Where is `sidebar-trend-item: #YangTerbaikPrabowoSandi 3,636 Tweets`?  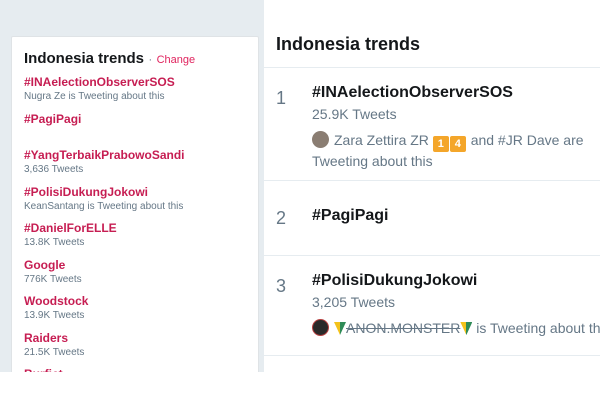 sidebar-trend-item: #YangTerbaikPrabowoSandi 3,636 Tweets is located at coordinates (139, 166).